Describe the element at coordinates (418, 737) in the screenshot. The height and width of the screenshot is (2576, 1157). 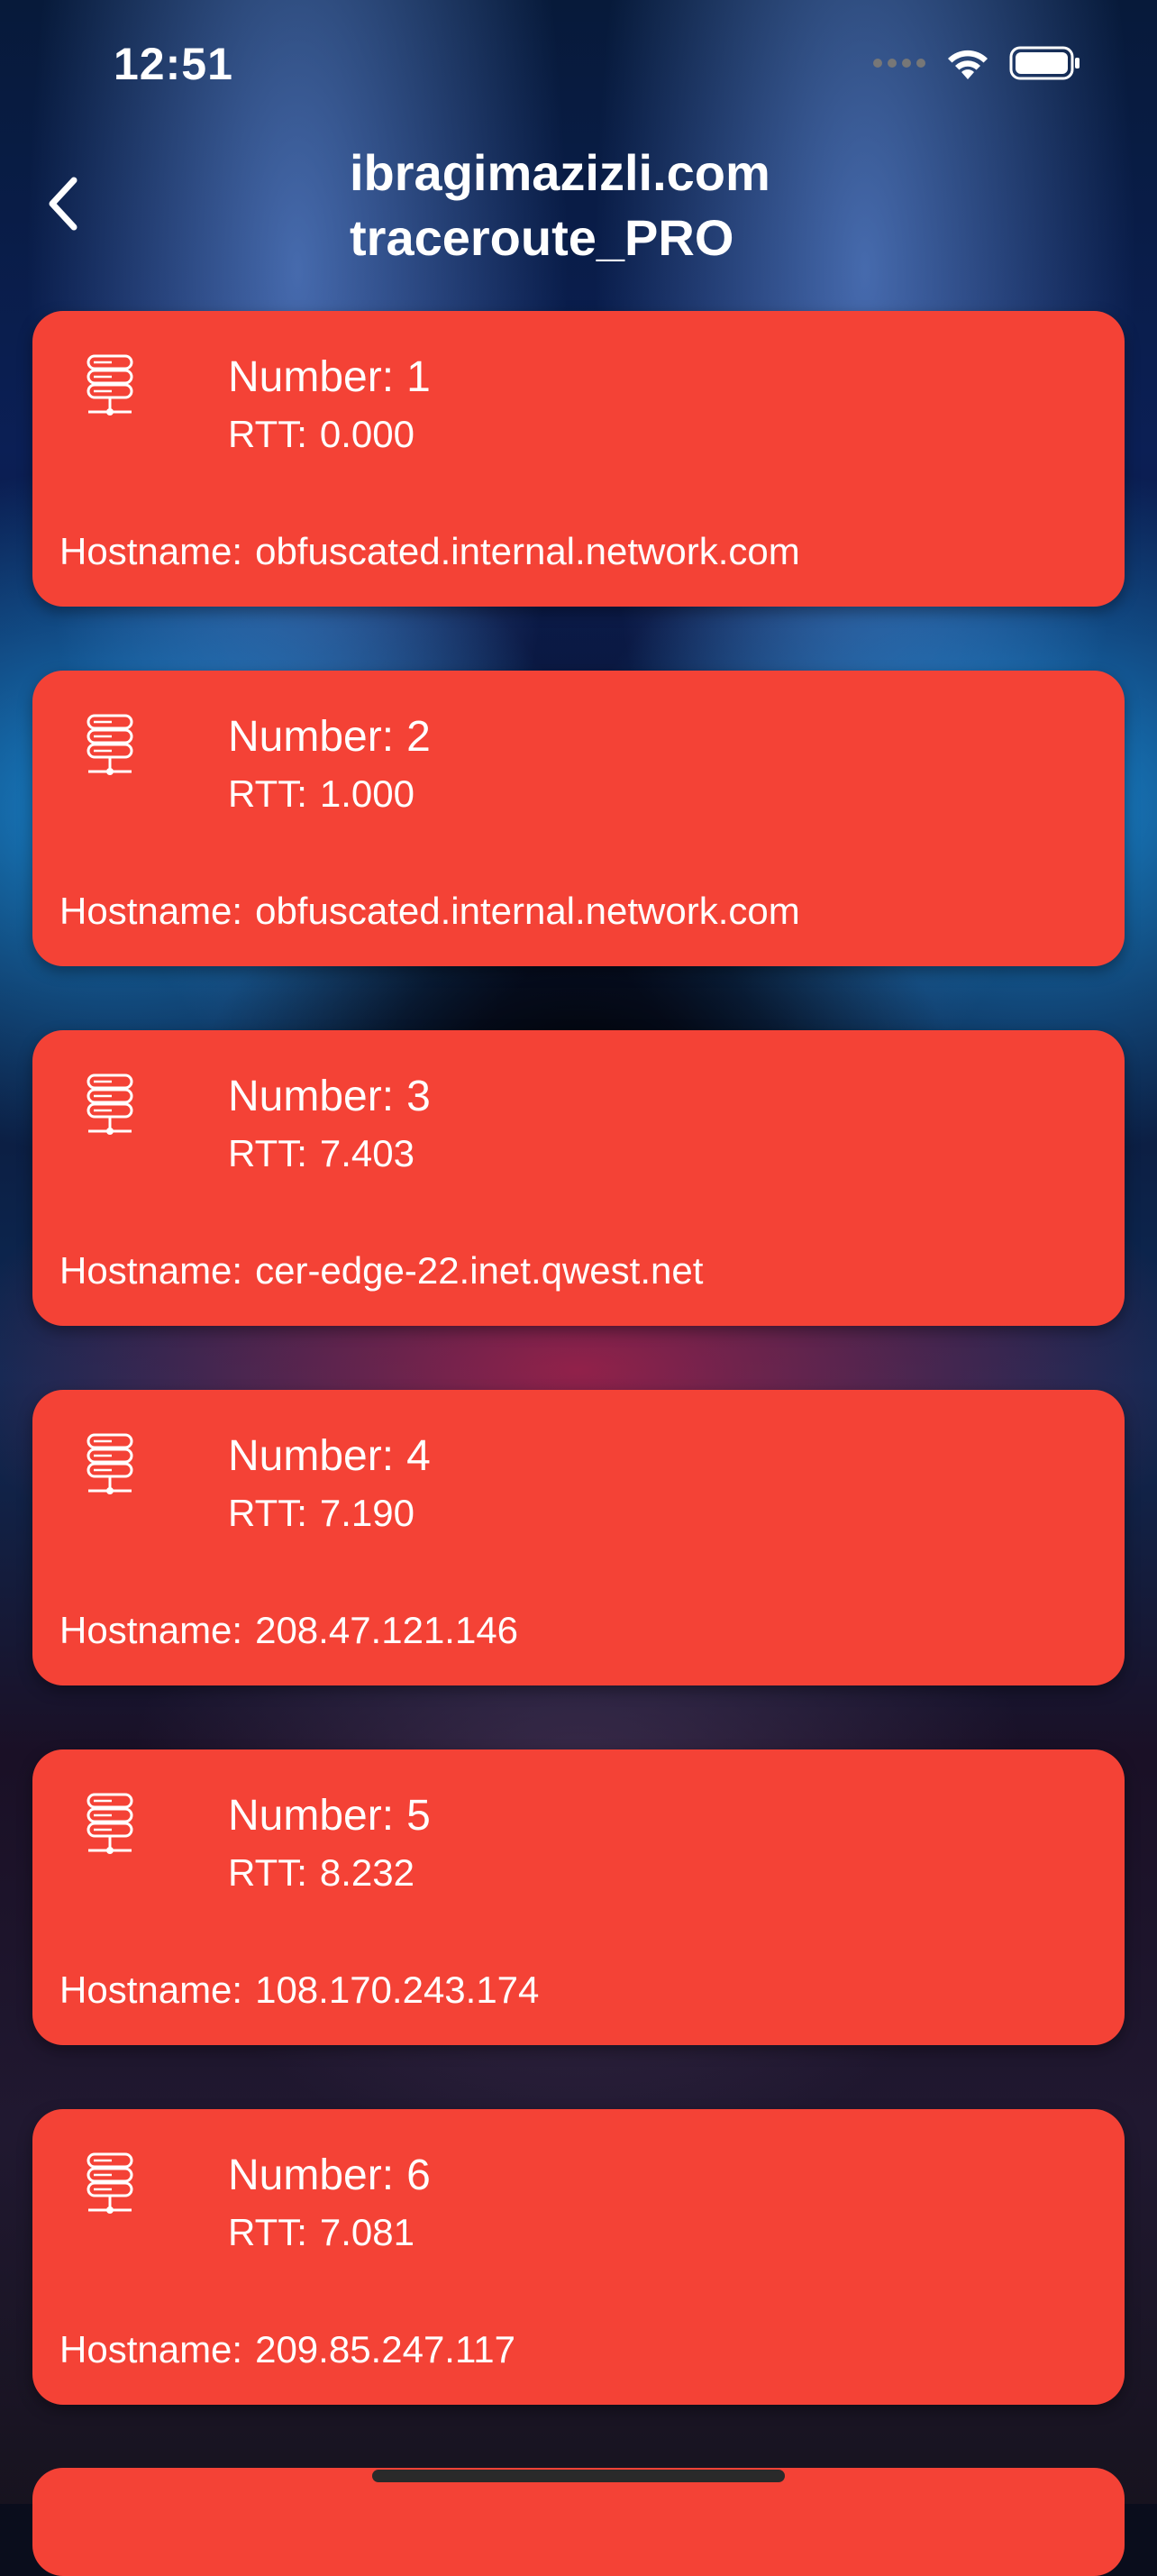
I see `hop-number-value: 2` at that location.